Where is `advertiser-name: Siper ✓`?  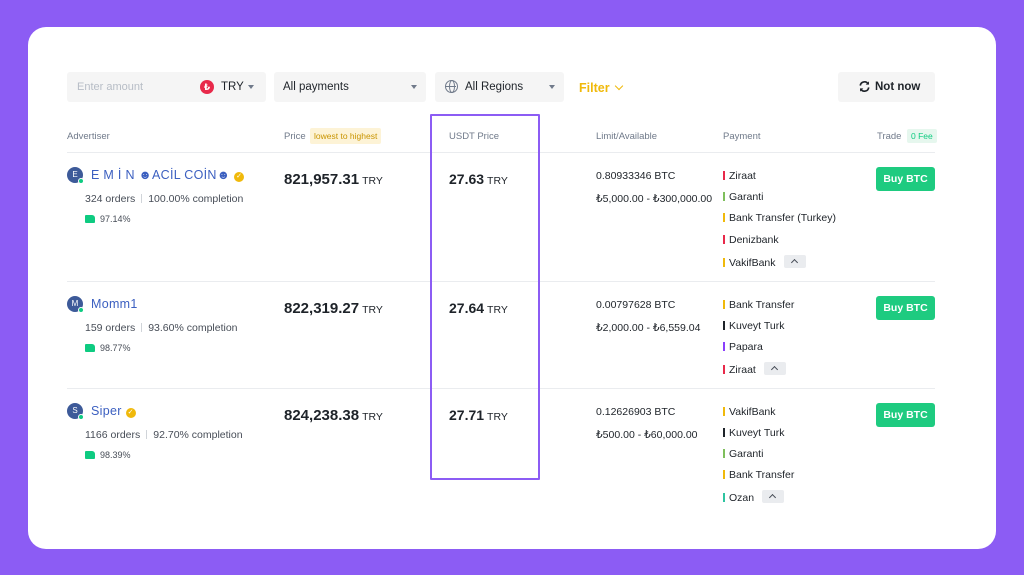
advertiser-name: Siper ✓ is located at coordinates (113, 411).